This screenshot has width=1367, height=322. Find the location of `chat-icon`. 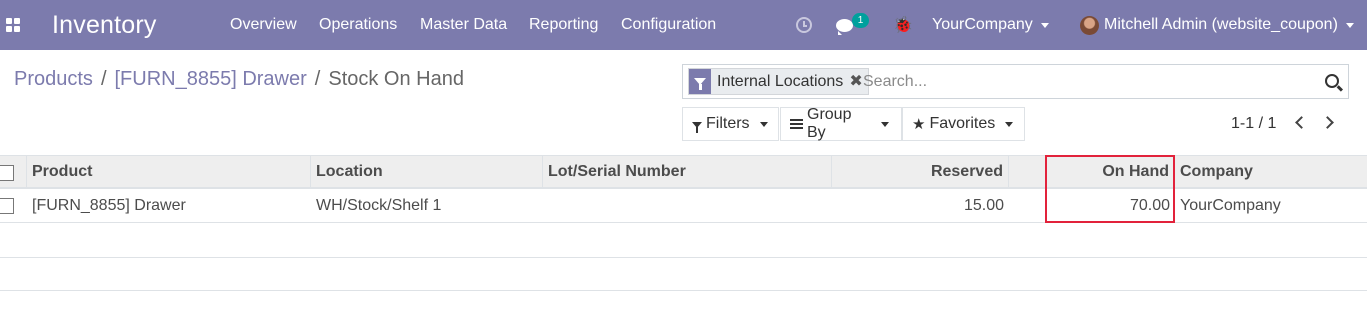

chat-icon is located at coordinates (844, 25).